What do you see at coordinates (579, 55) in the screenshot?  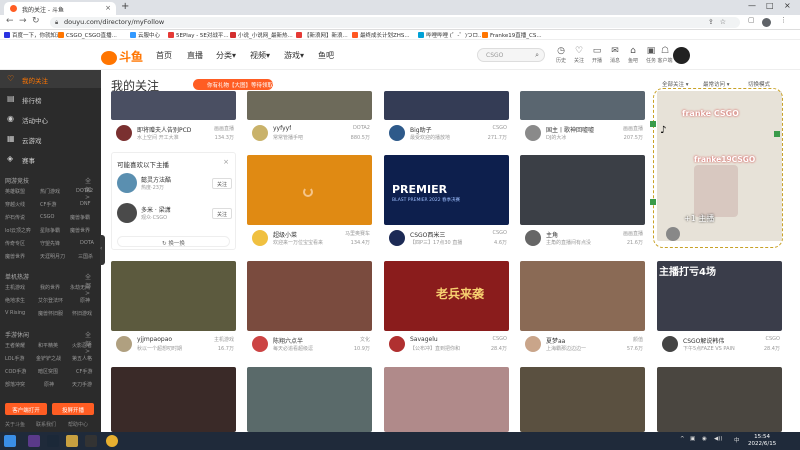 I see `follow-button: ♡ 关注` at bounding box center [579, 55].